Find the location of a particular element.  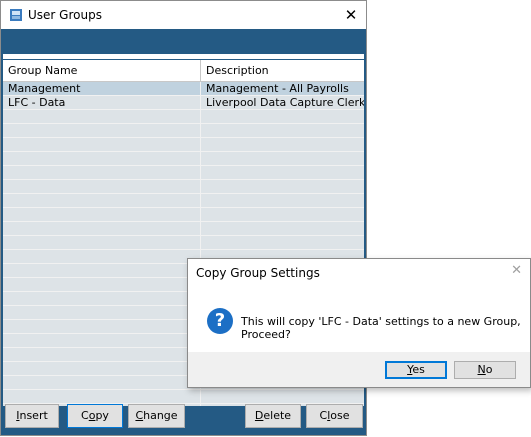

delete-label-post: elete is located at coordinates (277, 415).